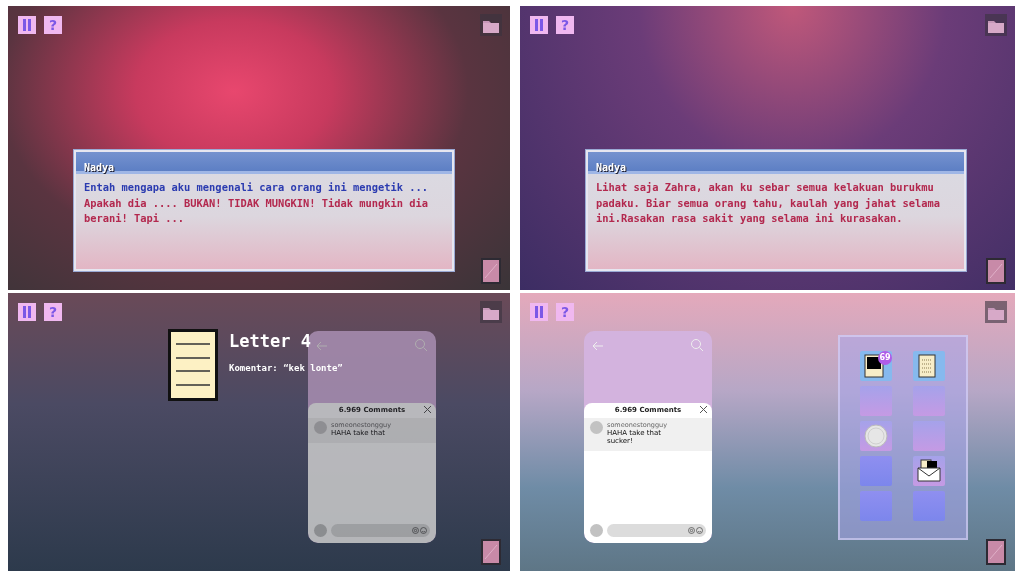  Describe the element at coordinates (270, 341) in the screenshot. I see `letter-title: Letter 4` at that location.